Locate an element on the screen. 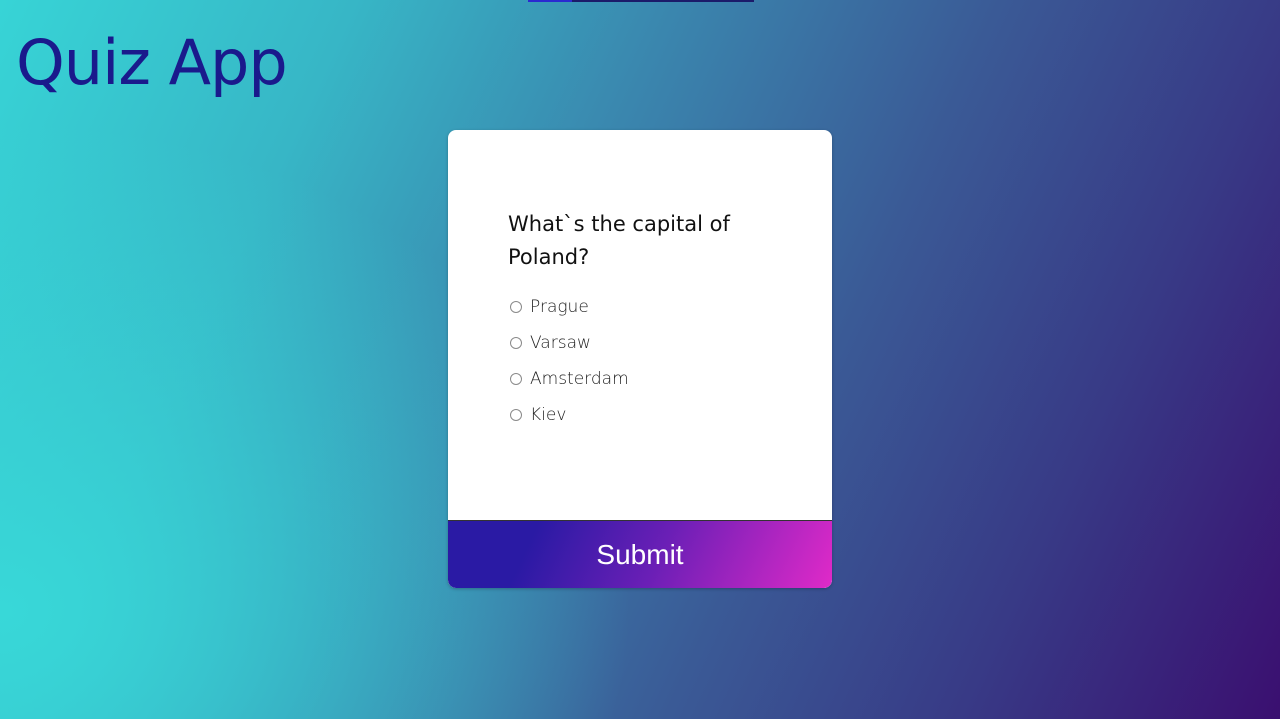 This screenshot has height=719, width=1280. question-text: What`s the capital of Poland? is located at coordinates (619, 240).